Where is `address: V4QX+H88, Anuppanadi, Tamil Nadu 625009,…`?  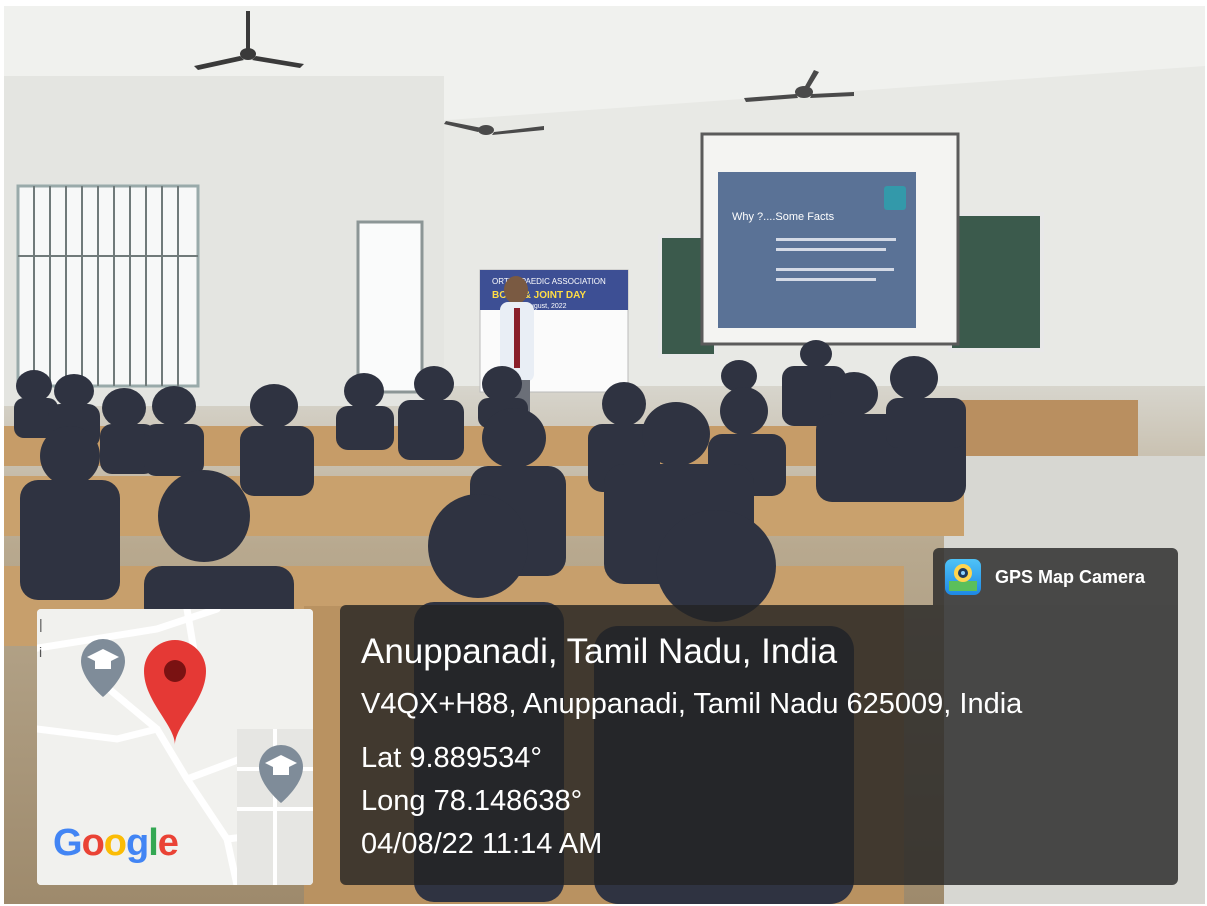 address: V4QX+H88, Anuppanadi, Tamil Nadu 625009,… is located at coordinates (692, 704).